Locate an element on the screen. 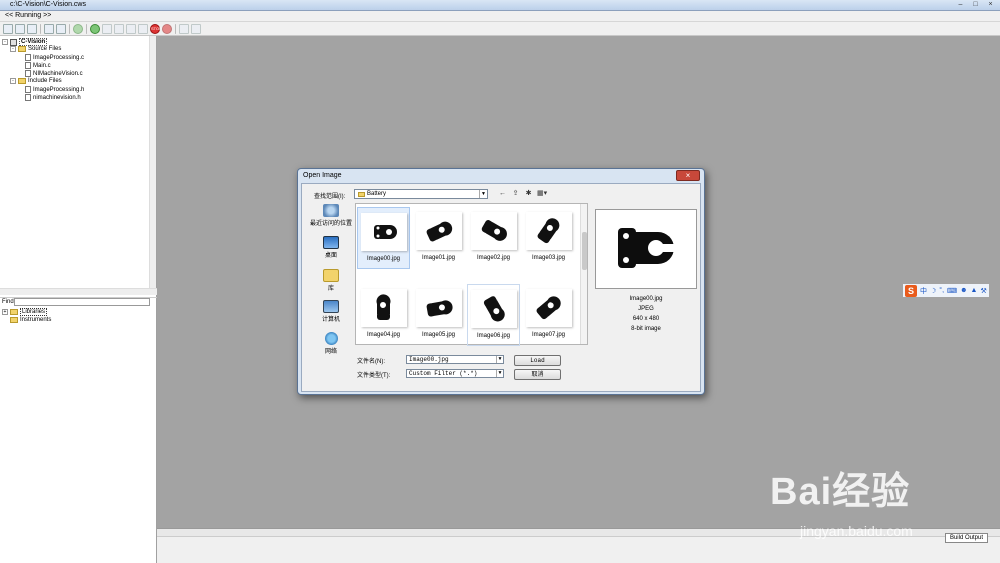 This screenshot has width=1000, height=563. file-thumbnail: Image04.jpg is located at coordinates (383, 315).